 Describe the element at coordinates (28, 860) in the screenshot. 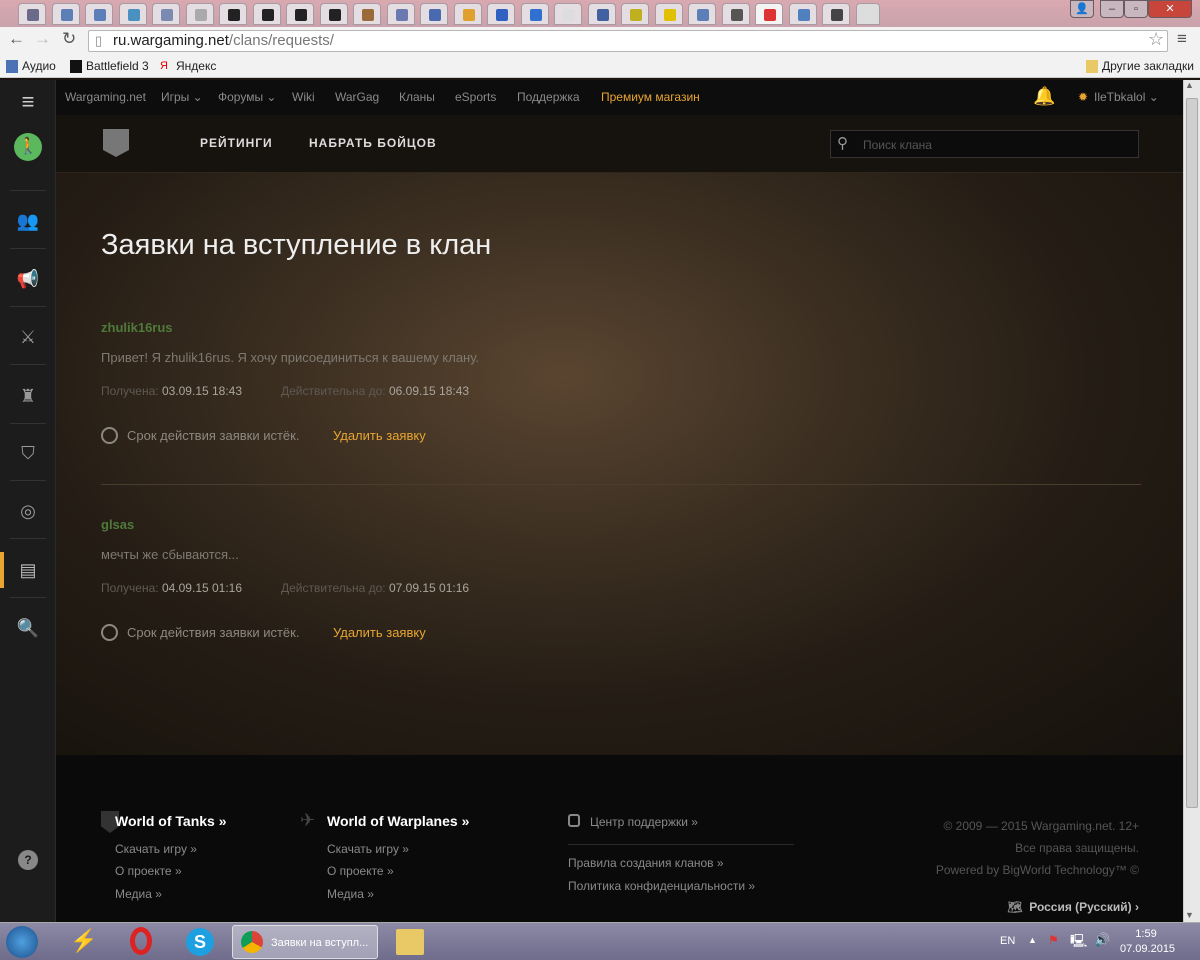

I see `help-icon: ?` at that location.